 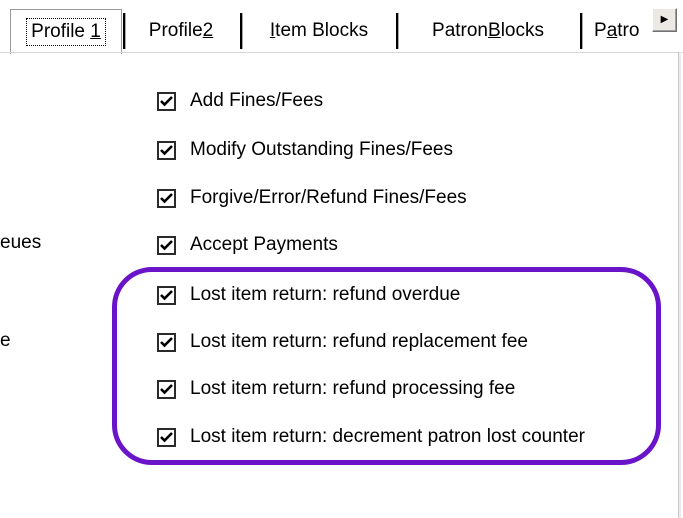 What do you see at coordinates (628, 30) in the screenshot?
I see `tab-patron-partial-post: tro` at bounding box center [628, 30].